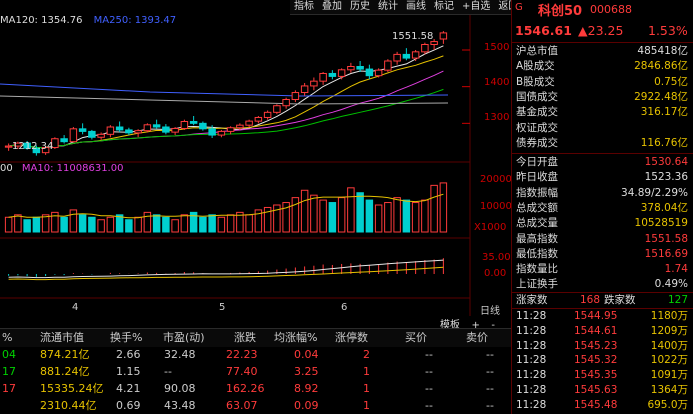 The width and height of the screenshot is (693, 414). I want to click on tick-volume: 1364万, so click(669, 390).